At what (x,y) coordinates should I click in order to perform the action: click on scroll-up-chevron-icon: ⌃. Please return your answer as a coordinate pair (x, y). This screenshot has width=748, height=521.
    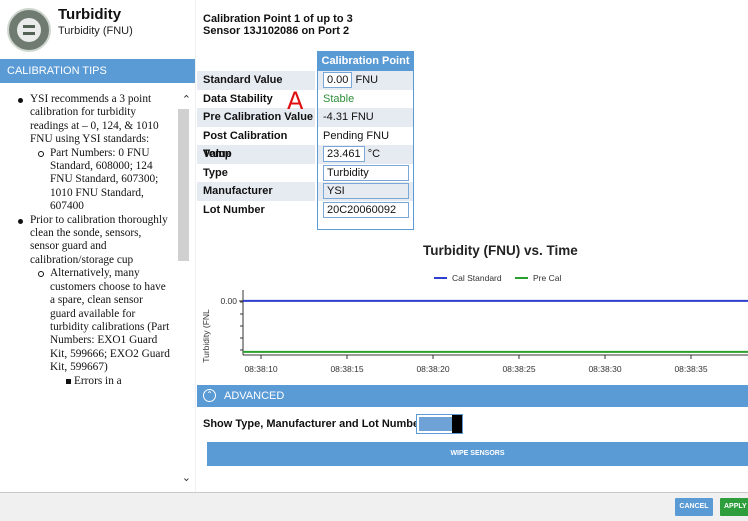
    Looking at the image, I should click on (186, 99).